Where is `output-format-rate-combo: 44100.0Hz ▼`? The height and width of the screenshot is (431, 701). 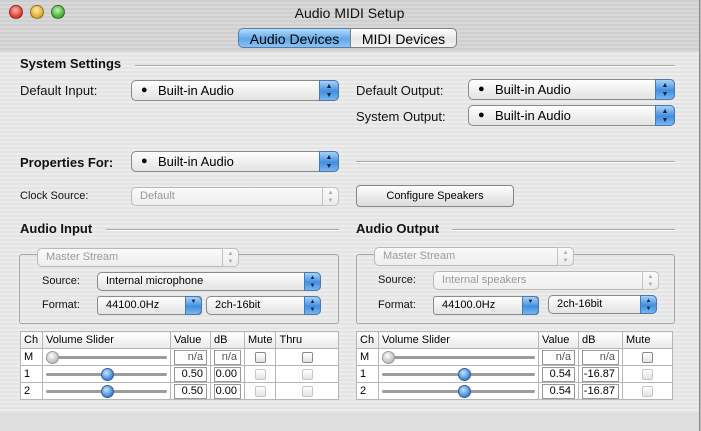
output-format-rate-combo: 44100.0Hz ▼ is located at coordinates (486, 305).